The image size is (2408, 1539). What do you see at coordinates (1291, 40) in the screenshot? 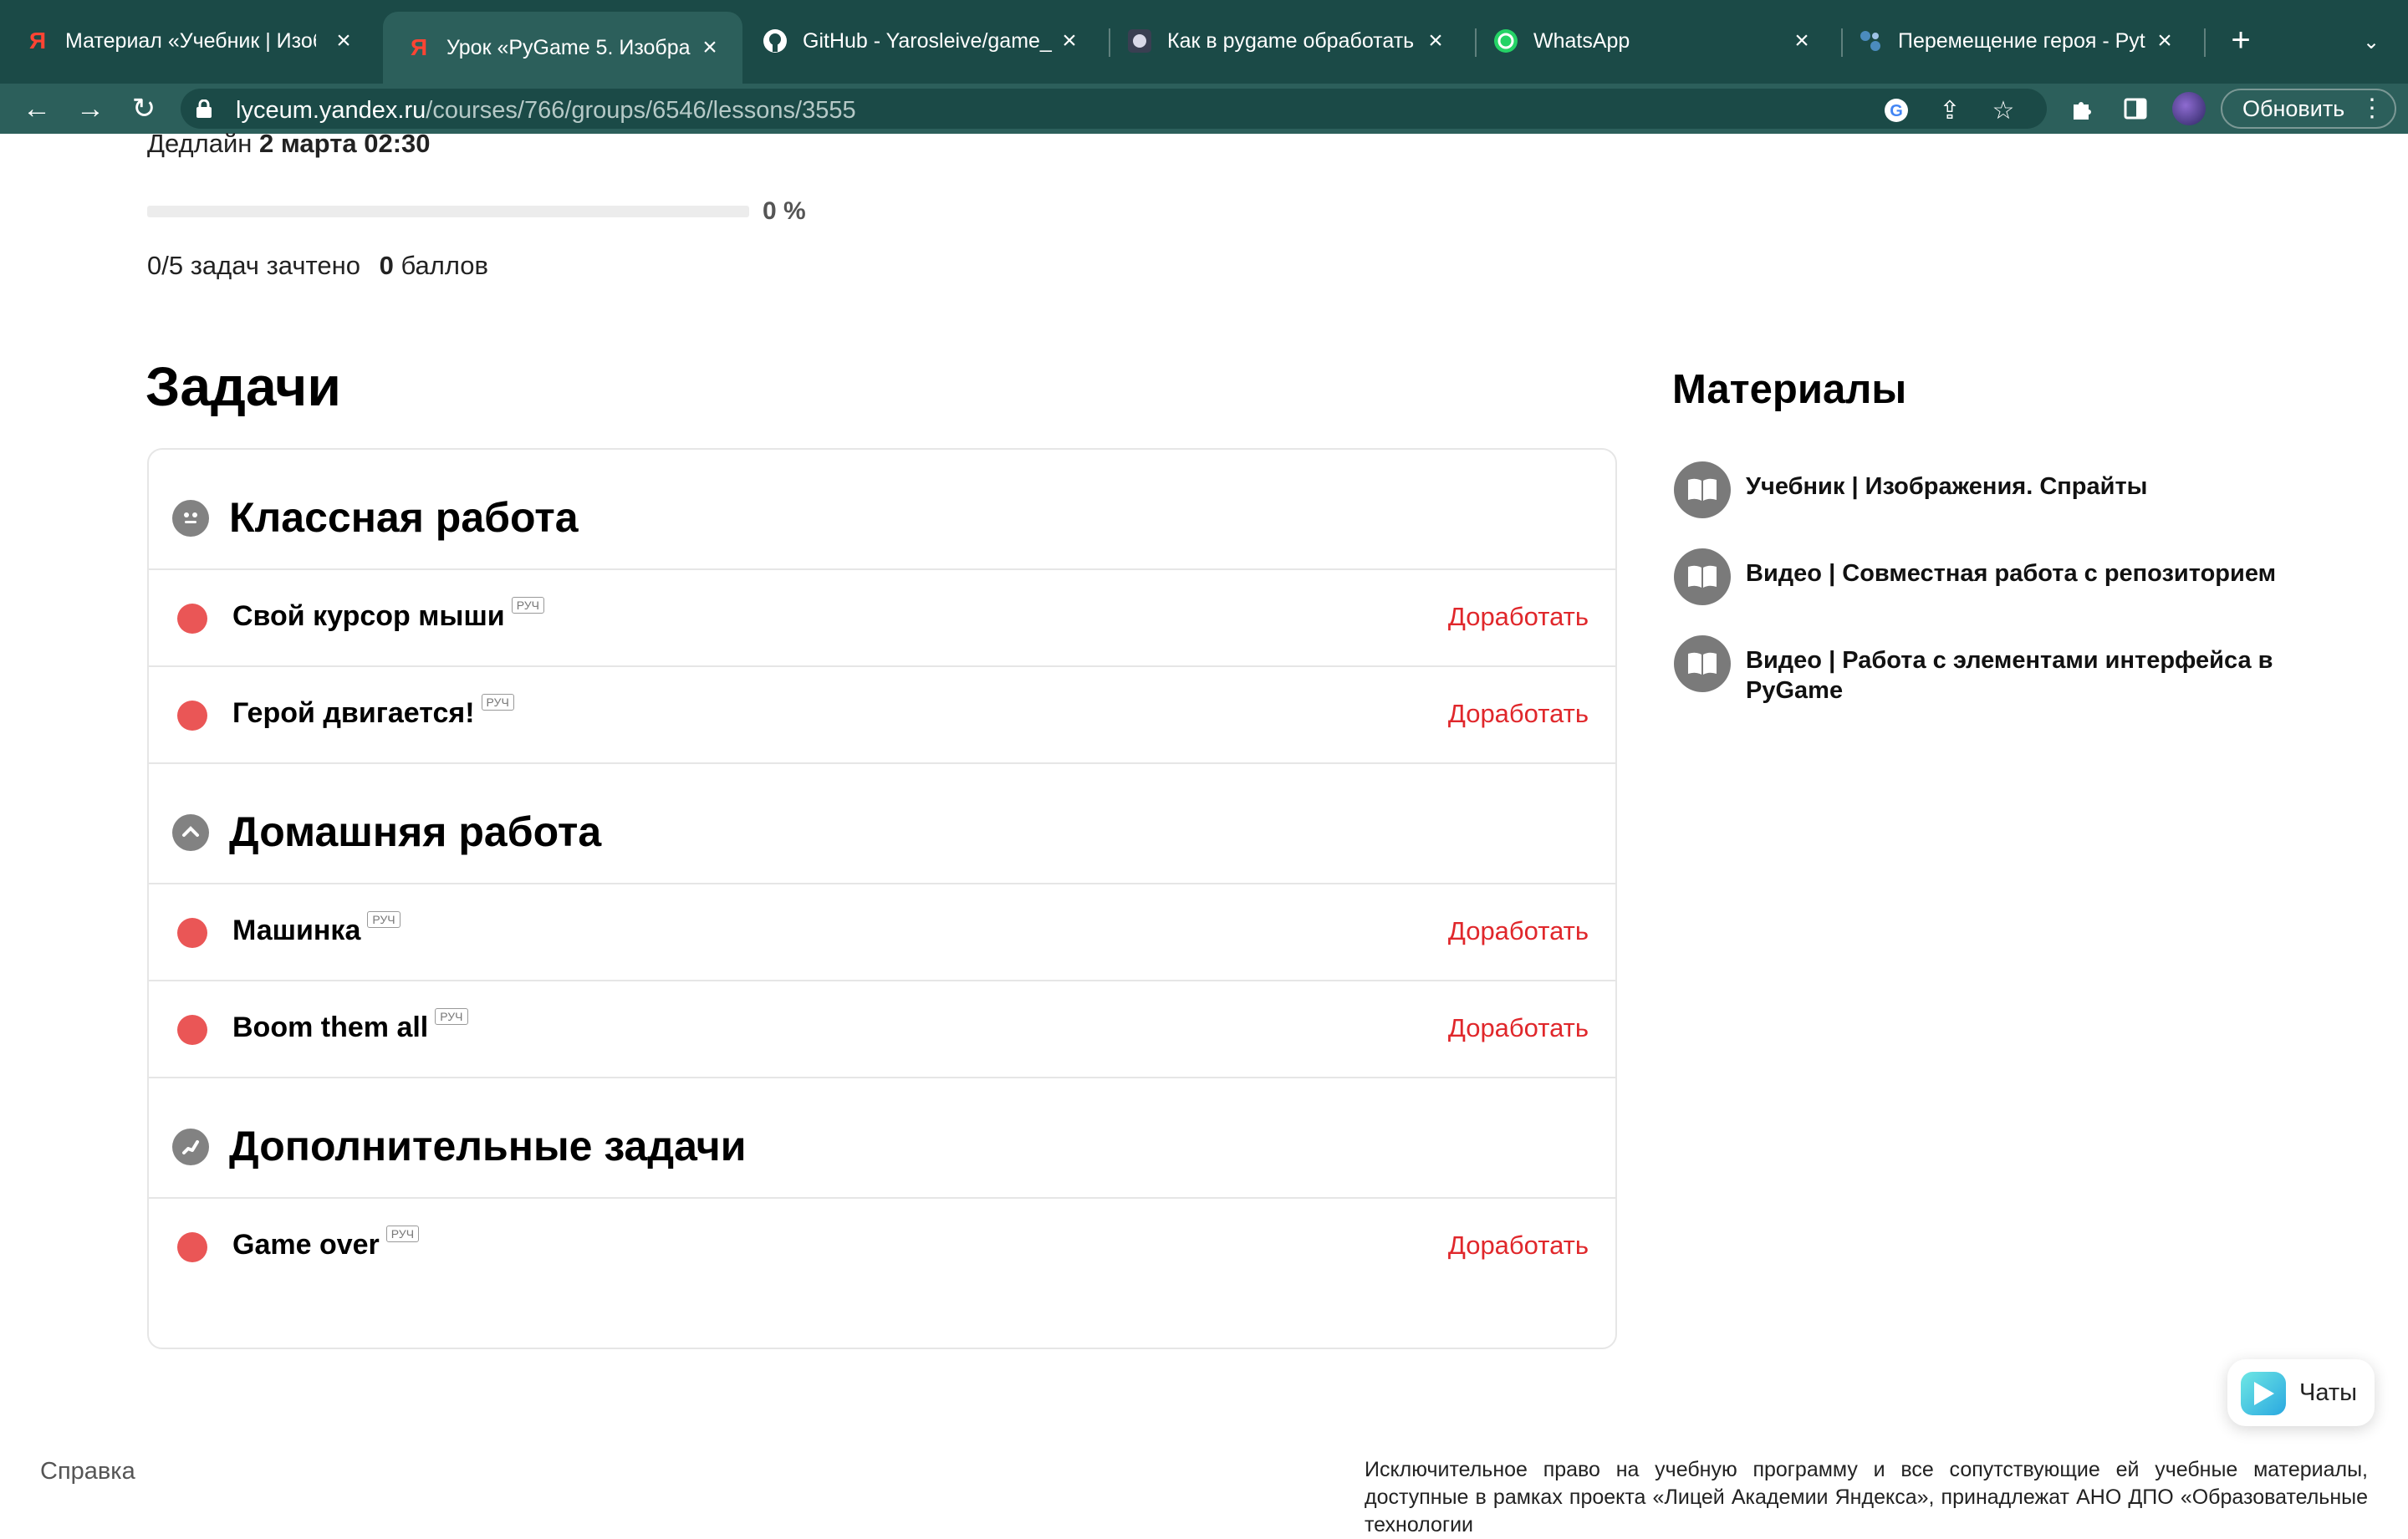
I see `tab-title: Как в pygame обработать` at bounding box center [1291, 40].